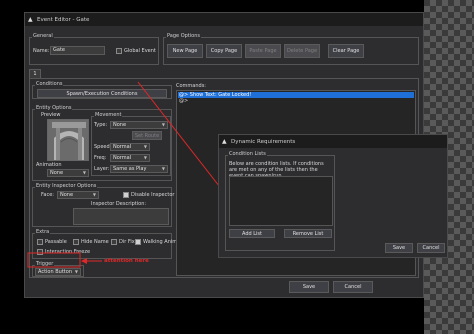 The image size is (474, 334). I want to click on animation-select: None ▼, so click(68, 173).